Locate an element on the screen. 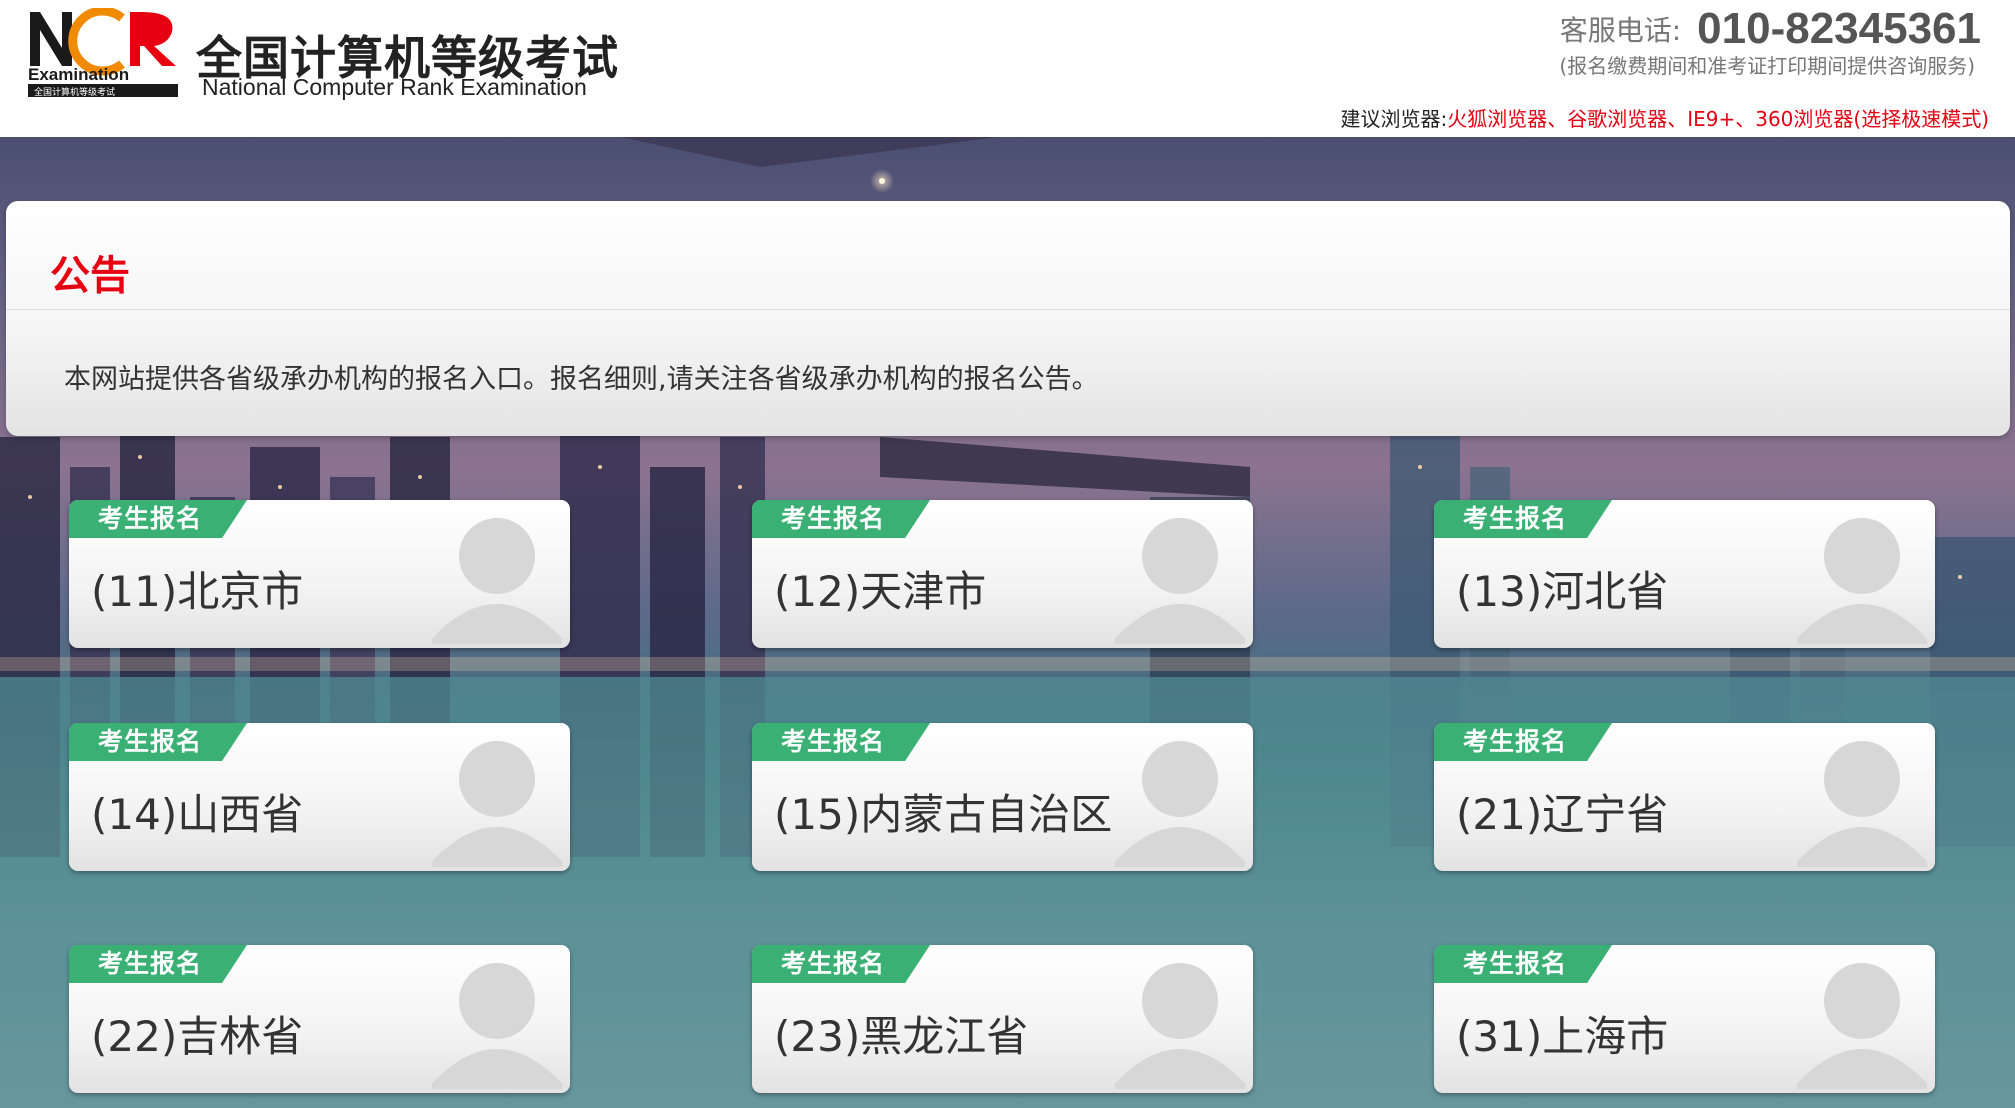 The width and height of the screenshot is (2015, 1108). notice-body: 本网站提供各省级承办机构的报名入口。报名细则,请关注各省级承办机构的报名公告。 is located at coordinates (581, 379).